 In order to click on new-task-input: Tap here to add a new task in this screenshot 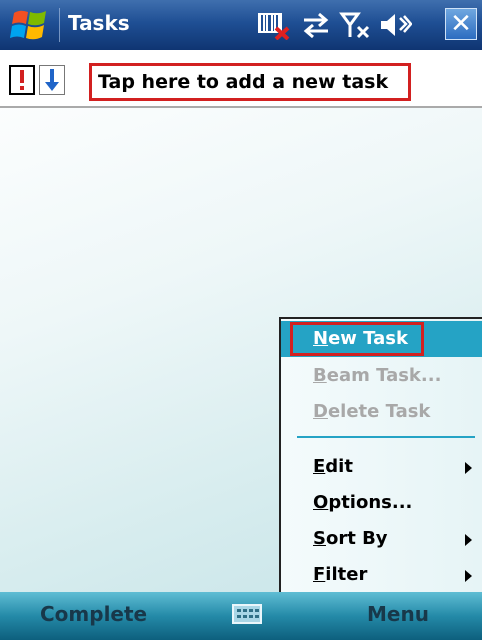, I will do `click(250, 82)`.